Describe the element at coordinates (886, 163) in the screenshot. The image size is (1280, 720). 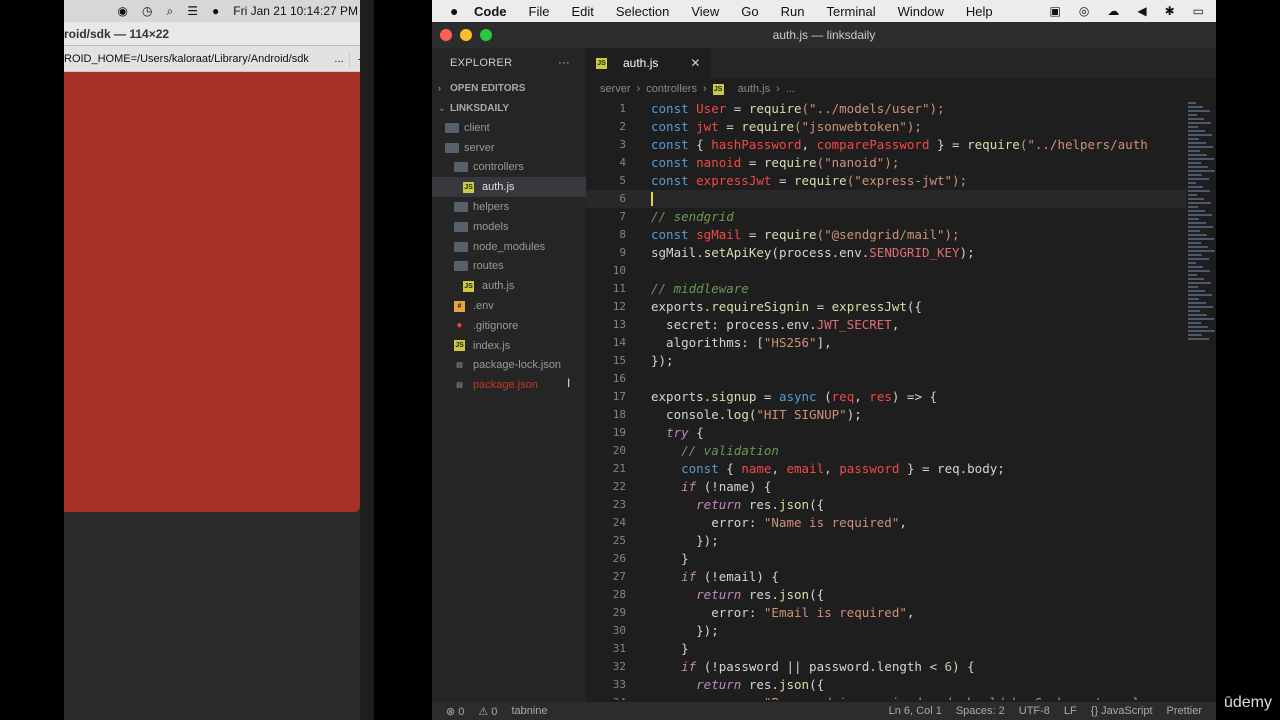
I see `code-line: 4 const nanoid = require("nanoid");` at that location.